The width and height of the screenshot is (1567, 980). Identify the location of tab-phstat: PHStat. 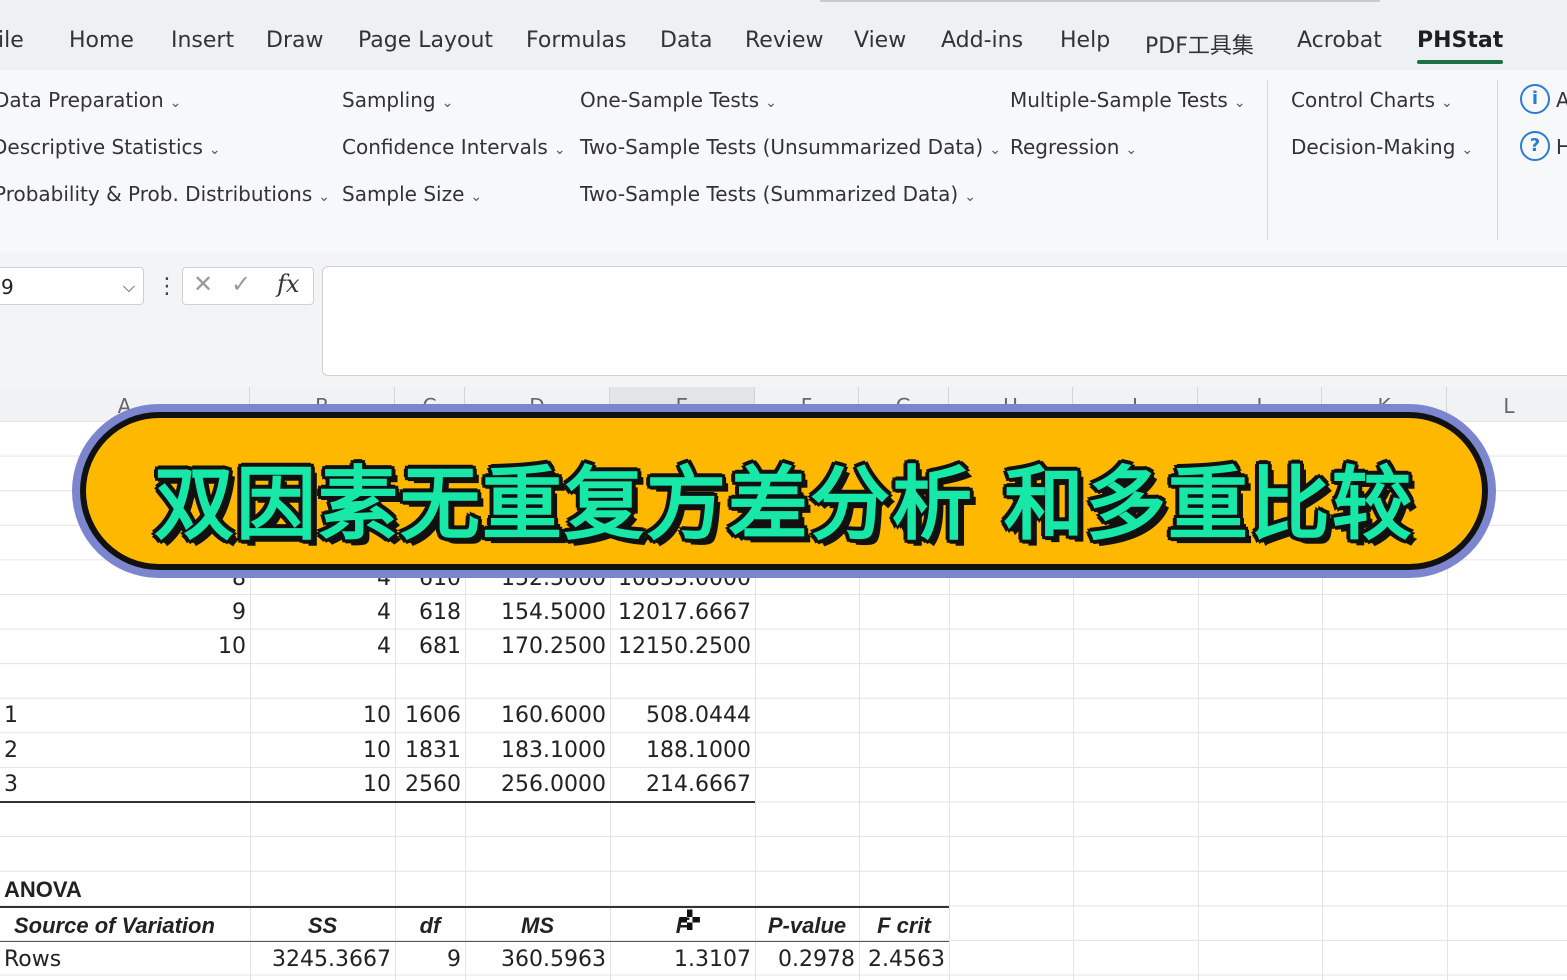
(1460, 46).